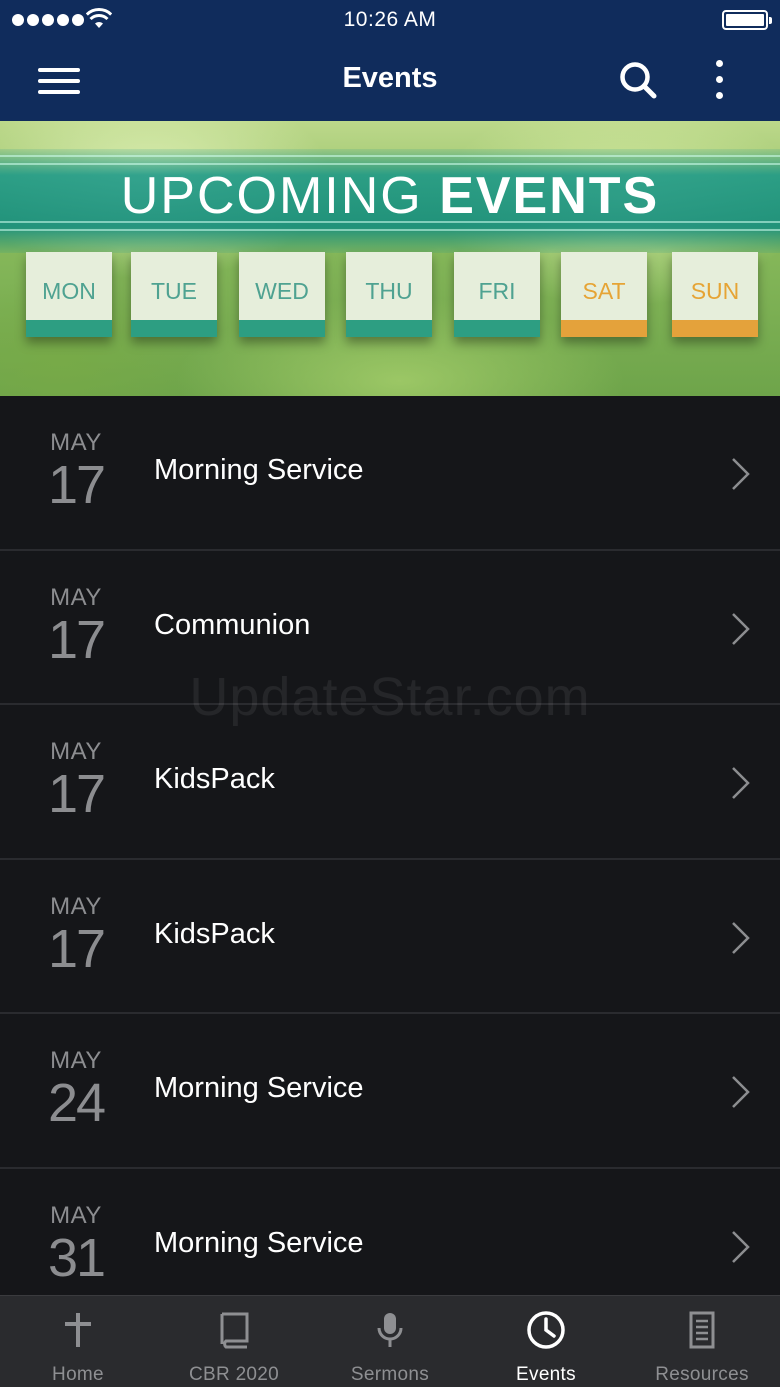 Image resolution: width=780 pixels, height=1387 pixels. What do you see at coordinates (720, 80) in the screenshot?
I see `more-options-icon` at bounding box center [720, 80].